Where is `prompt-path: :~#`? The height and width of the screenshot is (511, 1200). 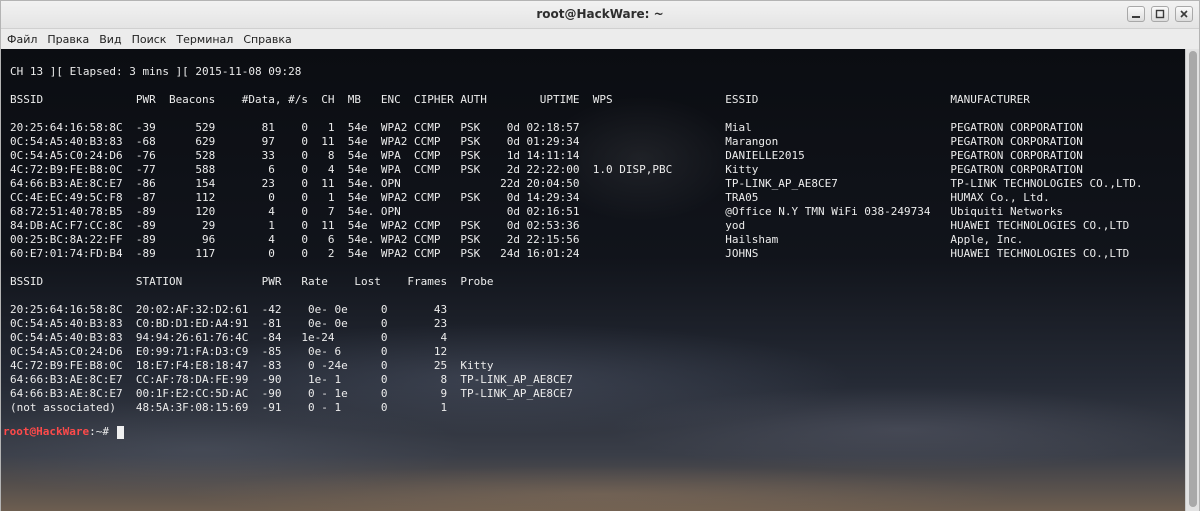 prompt-path: :~# is located at coordinates (102, 431).